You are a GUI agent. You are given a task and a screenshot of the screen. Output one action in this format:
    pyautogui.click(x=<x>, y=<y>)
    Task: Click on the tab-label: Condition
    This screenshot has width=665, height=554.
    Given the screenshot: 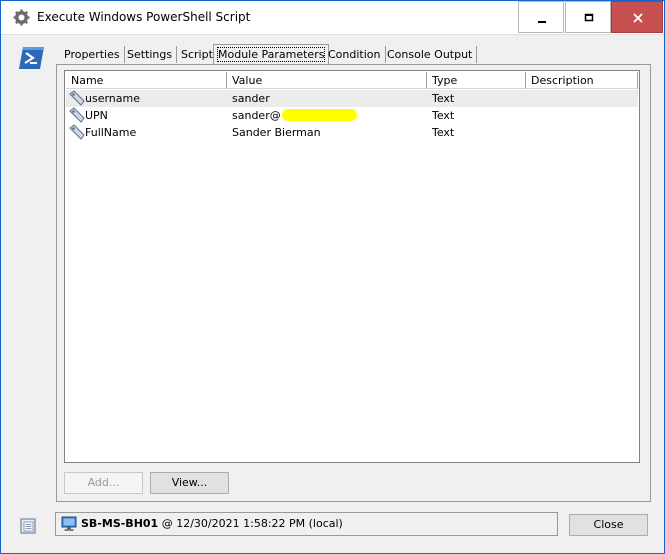 What is the action you would take?
    pyautogui.click(x=354, y=54)
    